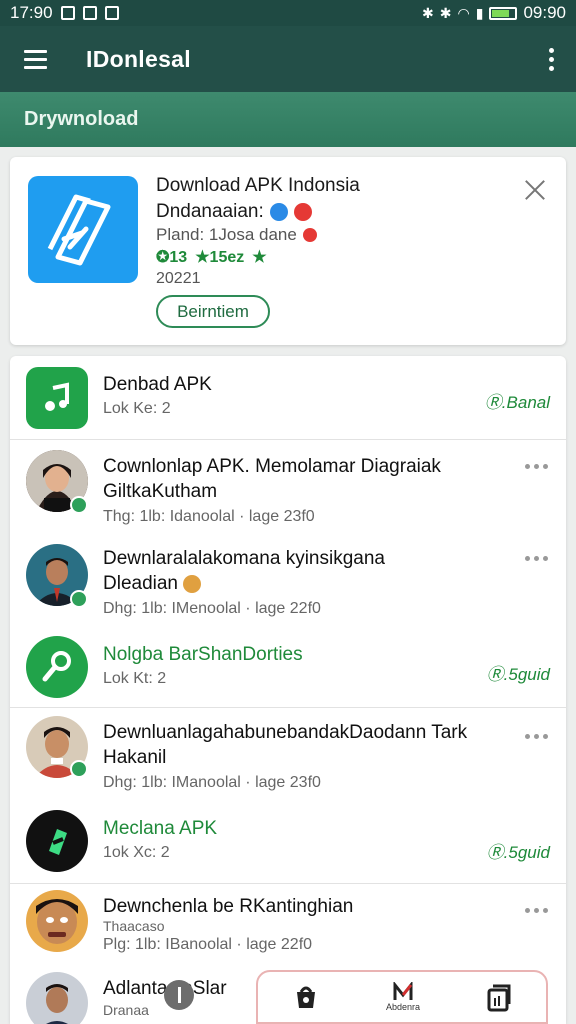  I want to click on emoji-icon, so click(192, 583).